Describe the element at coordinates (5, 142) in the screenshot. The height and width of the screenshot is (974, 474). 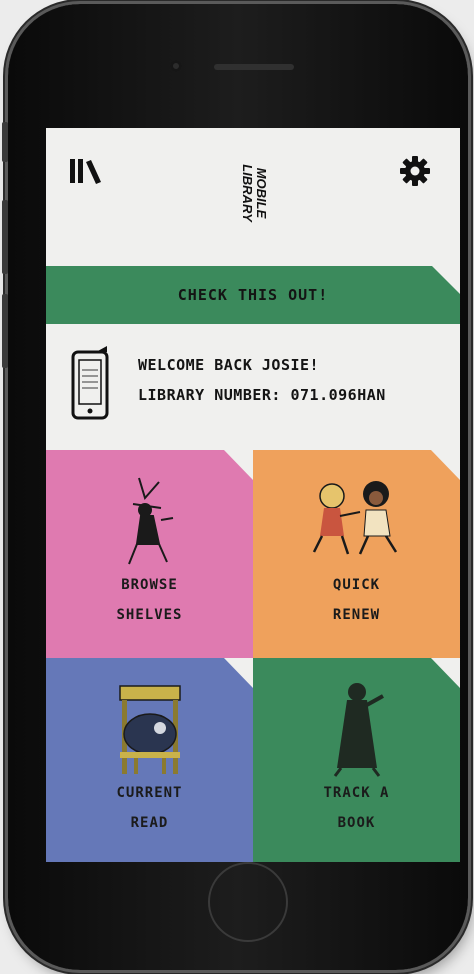
I see `mute-switch` at that location.